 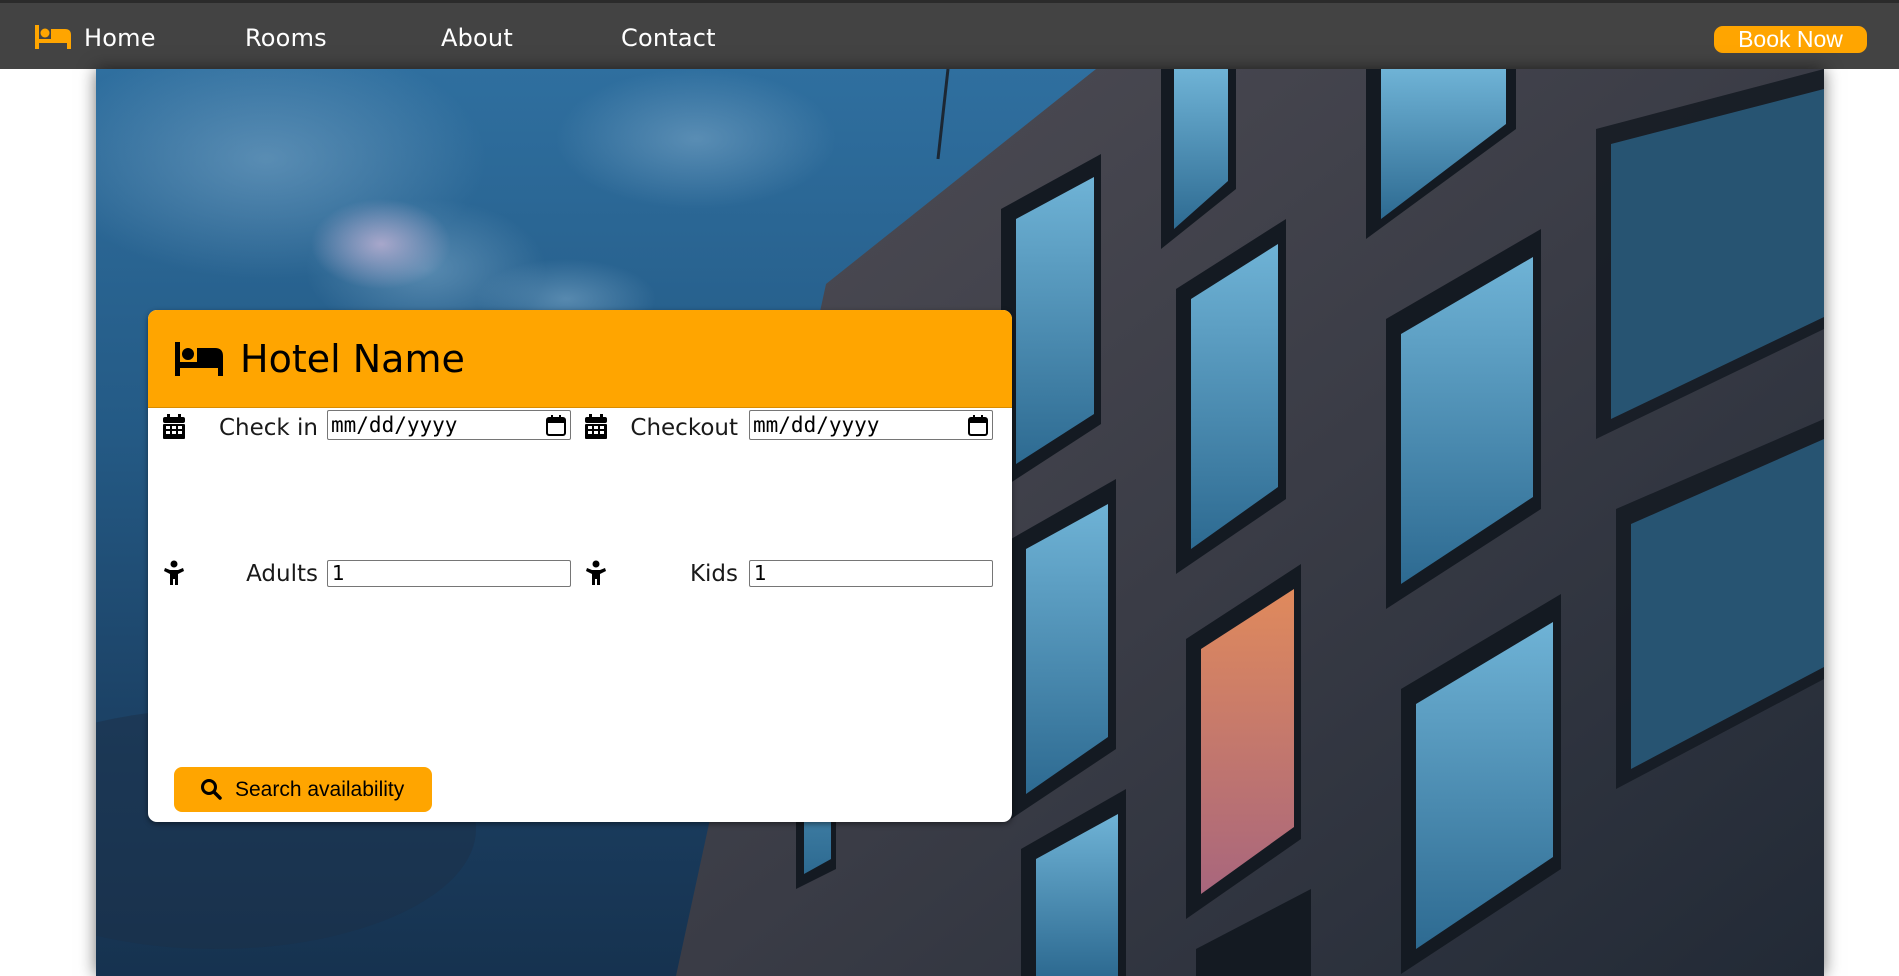 What do you see at coordinates (1790, 39) in the screenshot?
I see `book-now-button: Book Now` at bounding box center [1790, 39].